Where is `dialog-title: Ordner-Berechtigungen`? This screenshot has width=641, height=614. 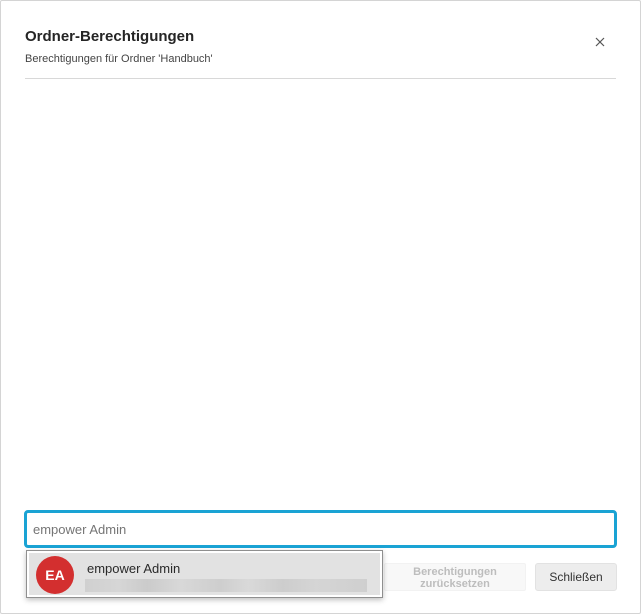 dialog-title: Ordner-Berechtigungen is located at coordinates (110, 36).